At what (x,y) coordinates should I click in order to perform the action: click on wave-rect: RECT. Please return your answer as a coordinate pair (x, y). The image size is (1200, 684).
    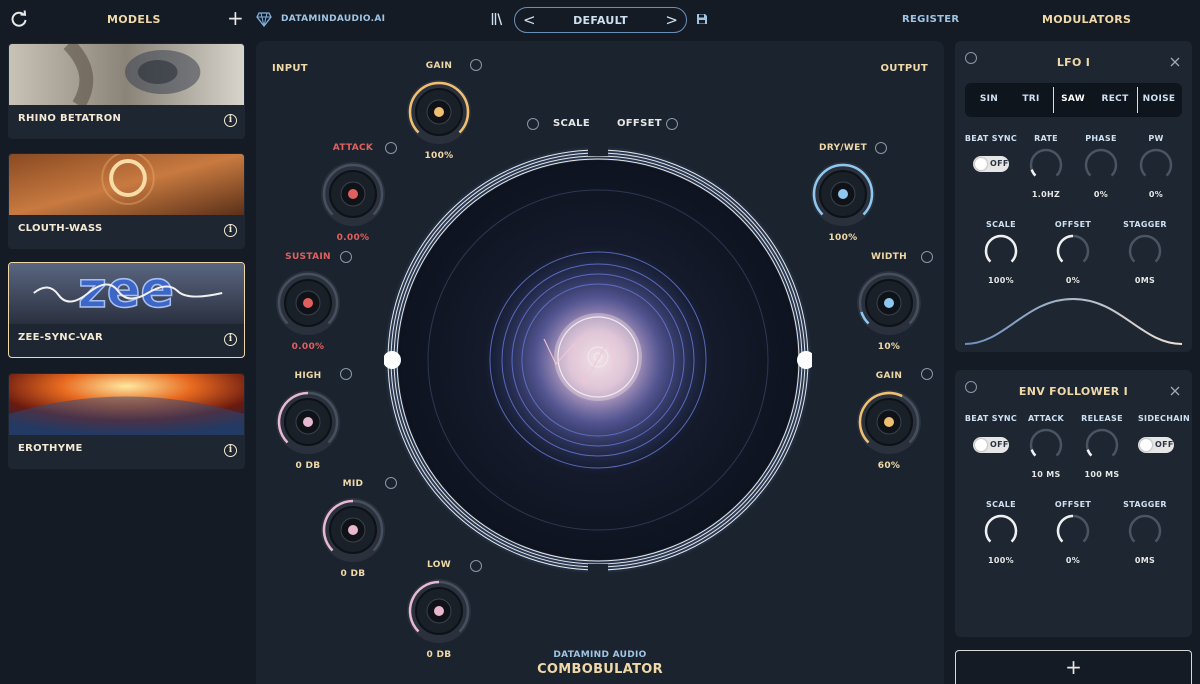
    Looking at the image, I should click on (1115, 99).